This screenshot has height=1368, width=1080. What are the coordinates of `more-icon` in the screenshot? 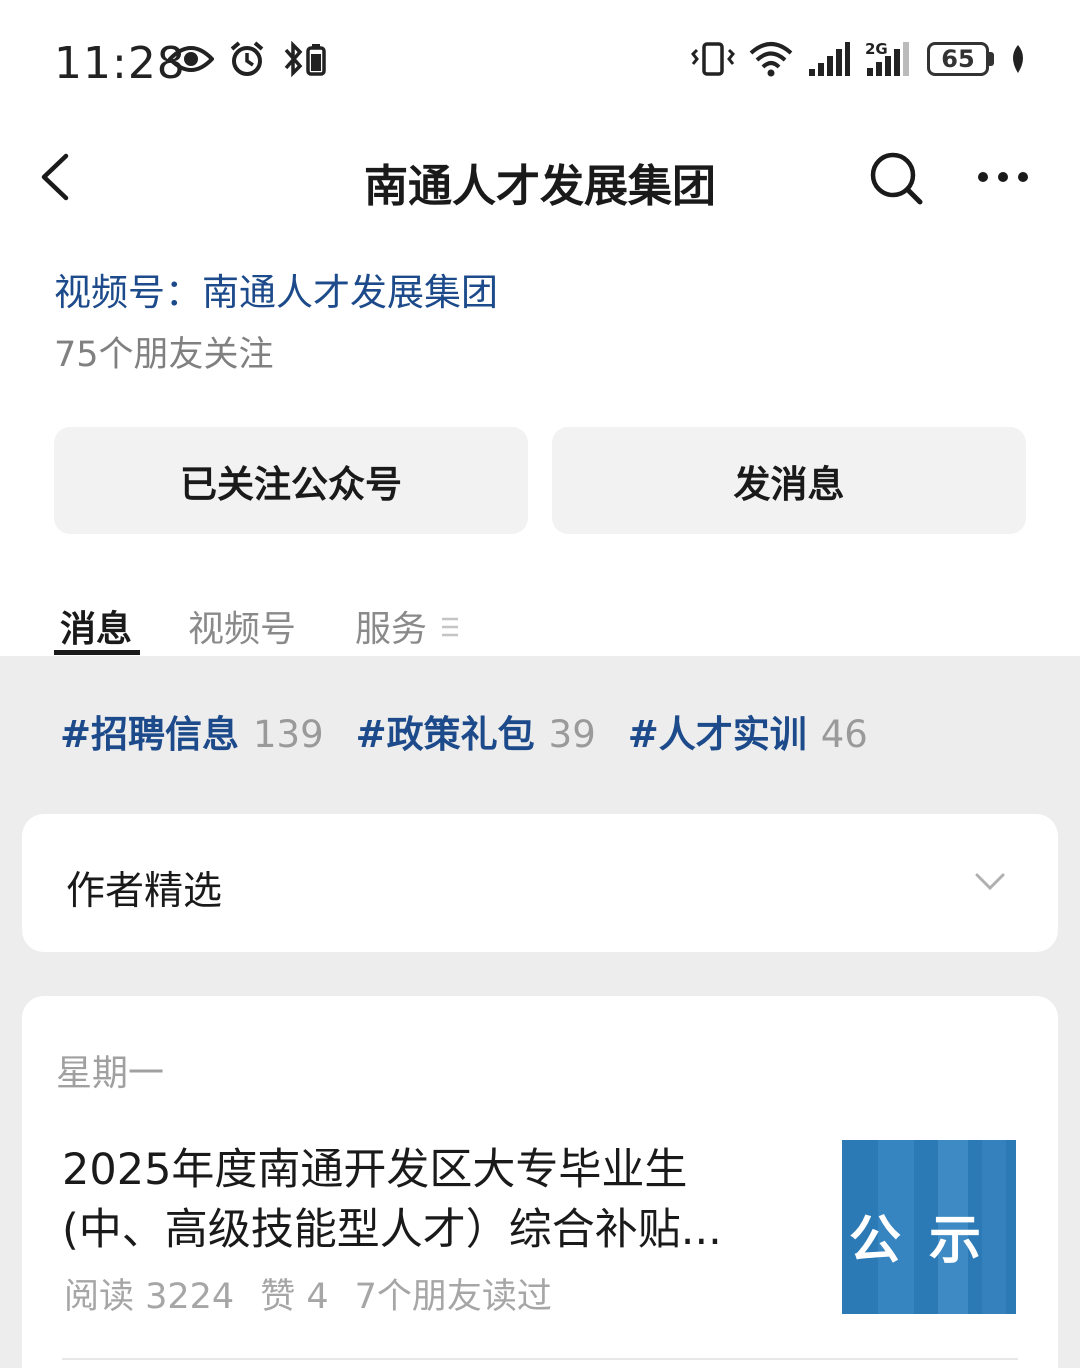 It's located at (1003, 177).